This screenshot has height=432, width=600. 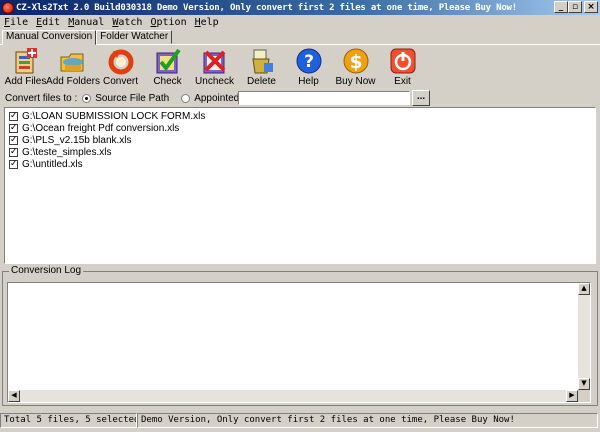 What do you see at coordinates (300, 140) in the screenshot?
I see `list-item: ✓ G:\PLS_v2.15b blank.xls` at bounding box center [300, 140].